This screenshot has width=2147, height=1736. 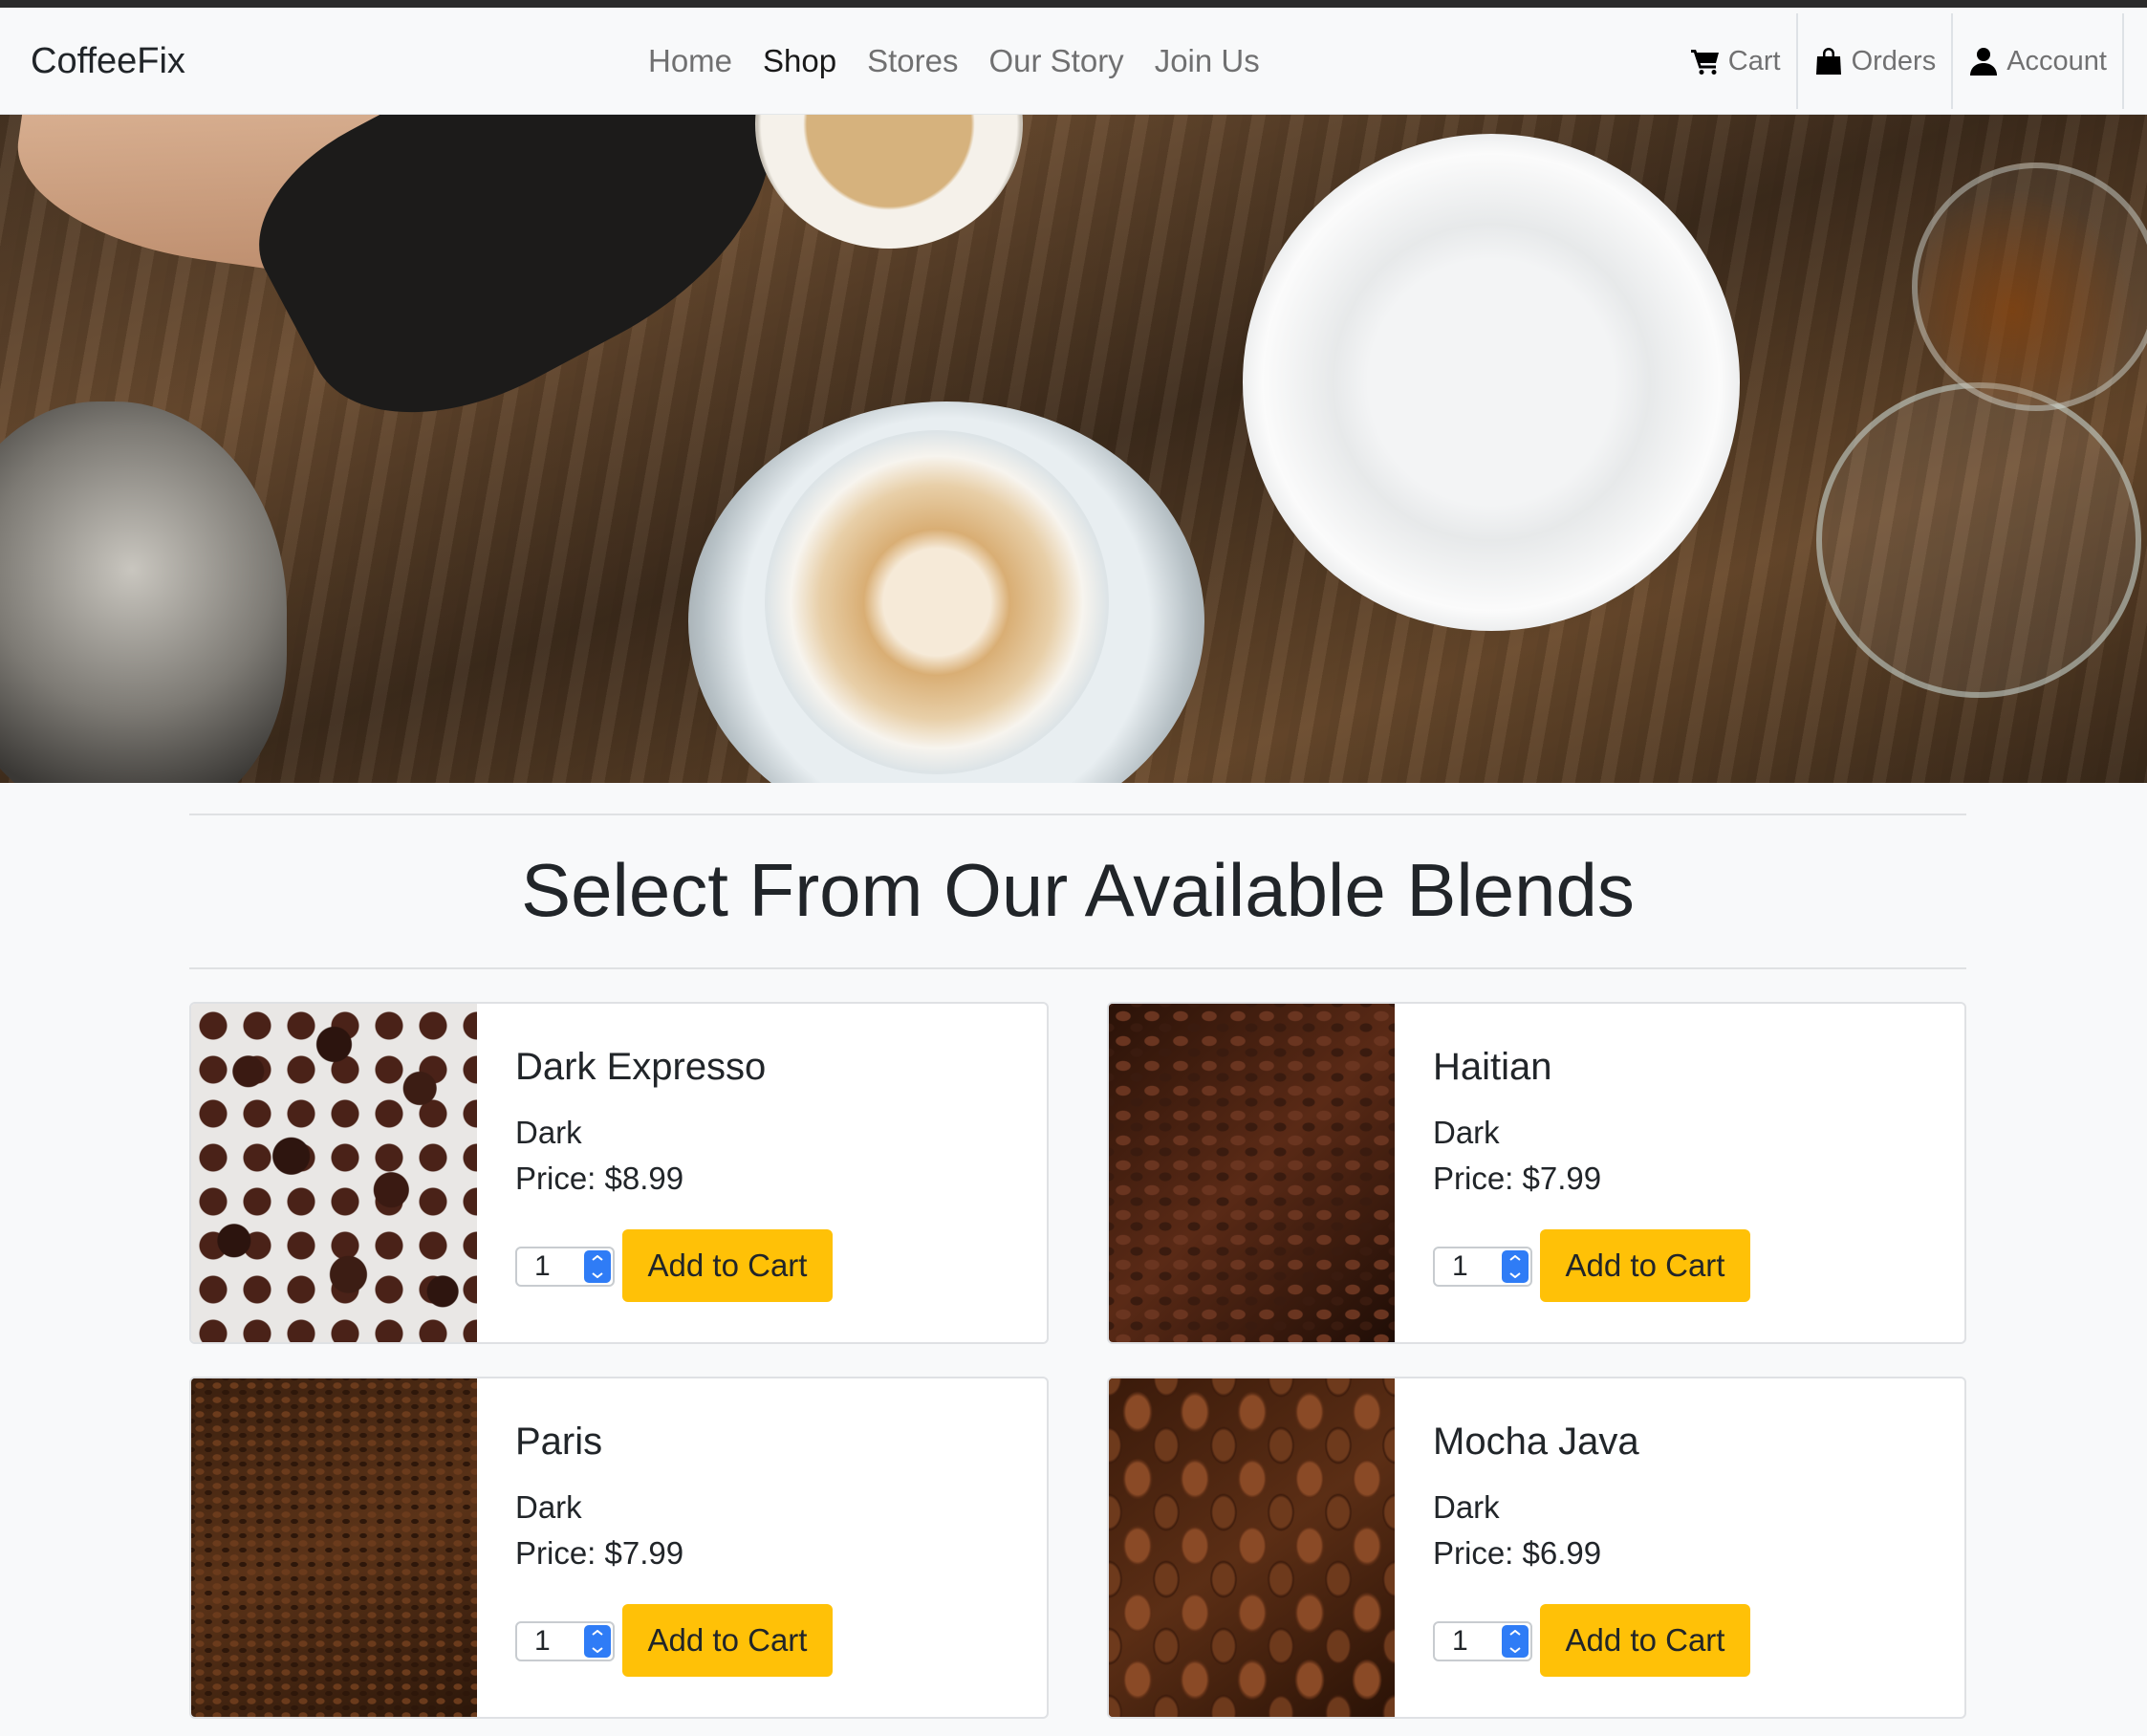 I want to click on top-cup-shape, so click(x=889, y=182).